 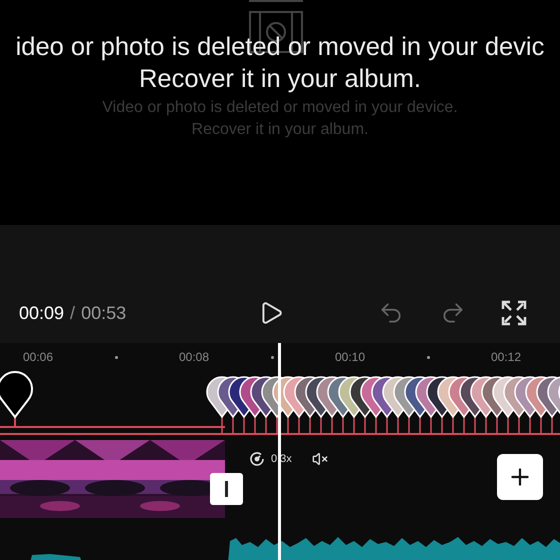 I want to click on add-clip-button, so click(x=520, y=477).